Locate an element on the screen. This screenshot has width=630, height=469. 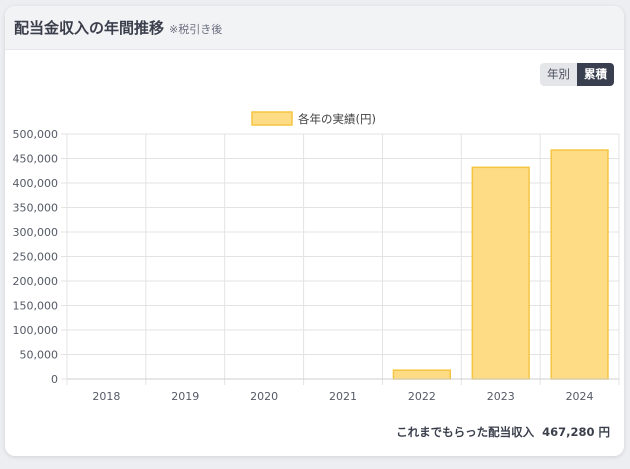
bar-2024 is located at coordinates (579, 264).